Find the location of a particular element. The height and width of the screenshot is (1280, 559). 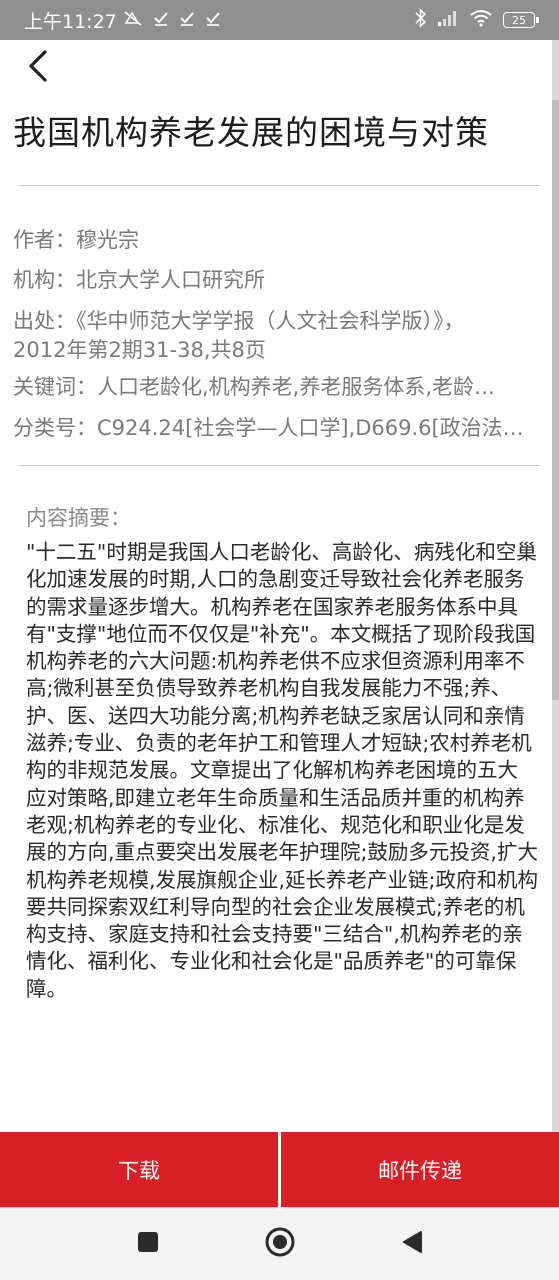

email-delivery-button: 邮件传递 is located at coordinates (420, 1169).